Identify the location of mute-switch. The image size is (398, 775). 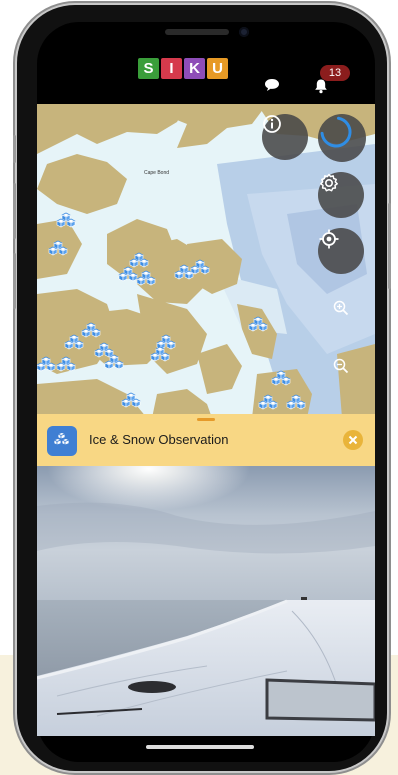
(14, 149).